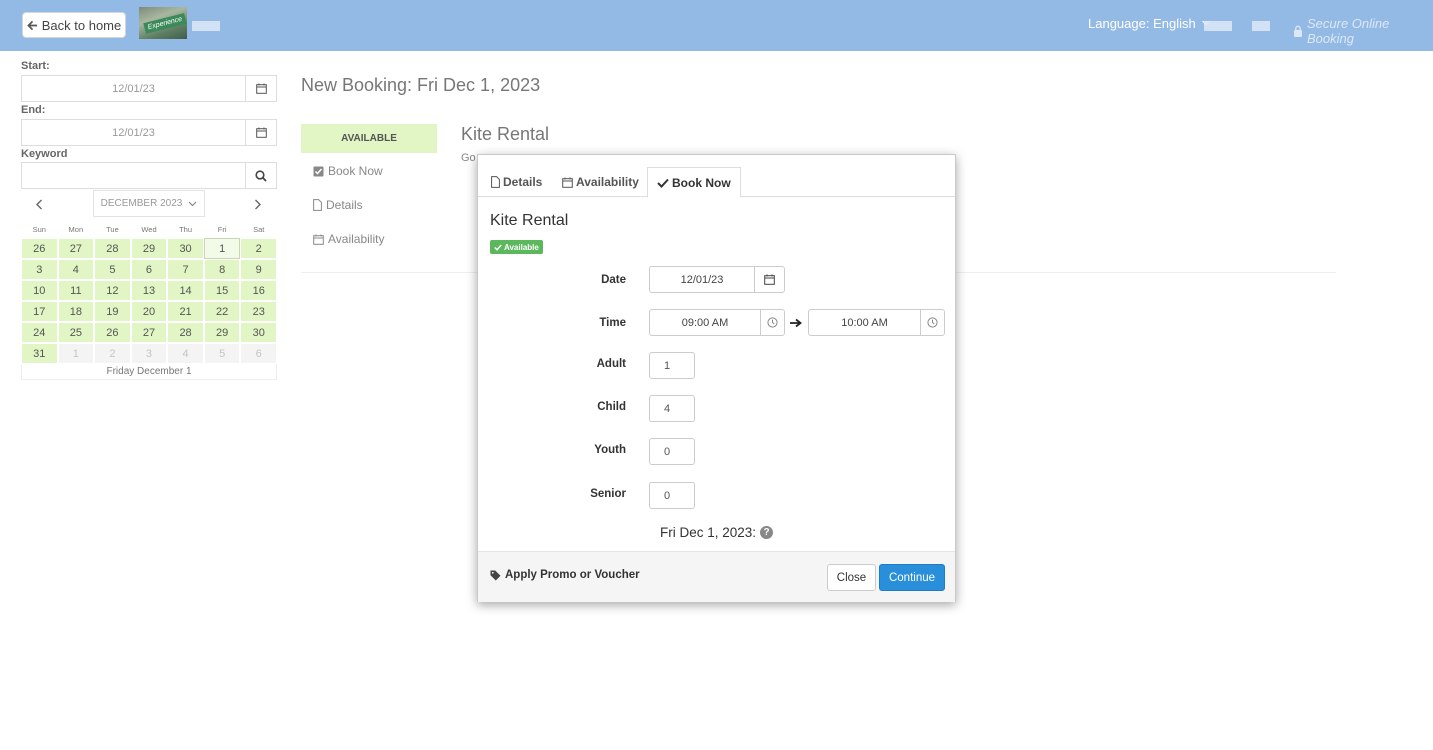 Image resolution: width=1433 pixels, height=750 pixels. Describe the element at coordinates (258, 269) in the screenshot. I see `calendar-day: 9` at that location.